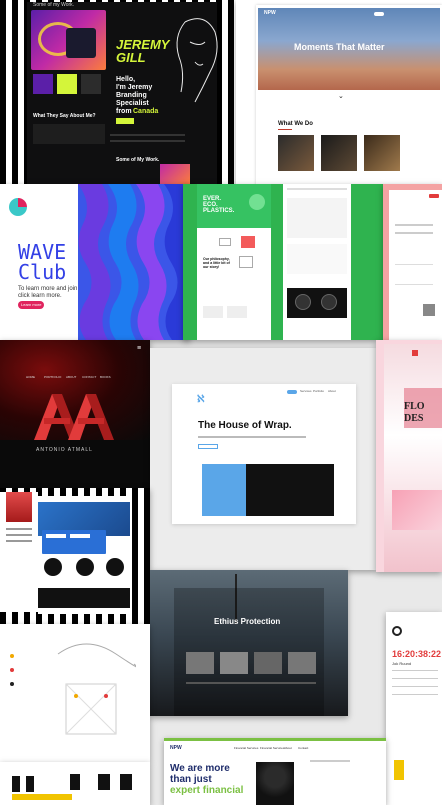 This screenshot has width=442, height=805. What do you see at coordinates (176, 748) in the screenshot?
I see `npw-bottom-logo: NPW` at bounding box center [176, 748].